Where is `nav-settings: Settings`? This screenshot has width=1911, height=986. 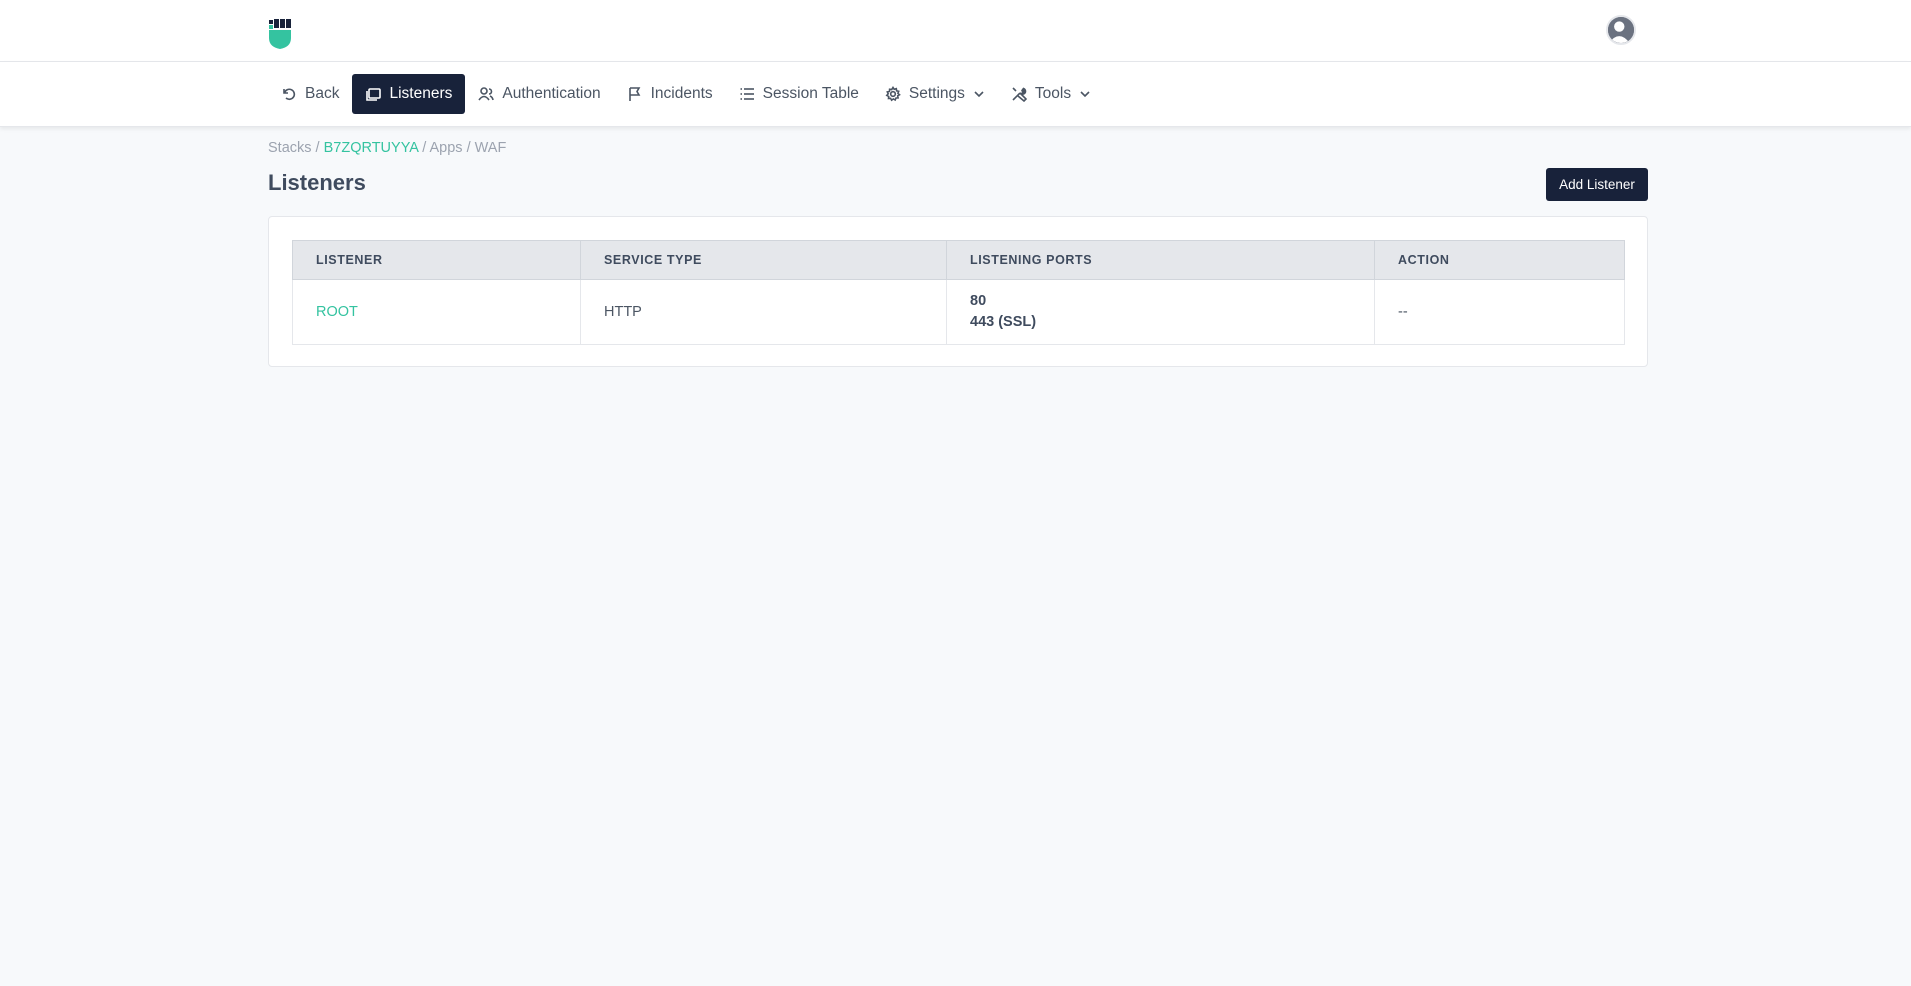
nav-settings: Settings is located at coordinates (935, 94).